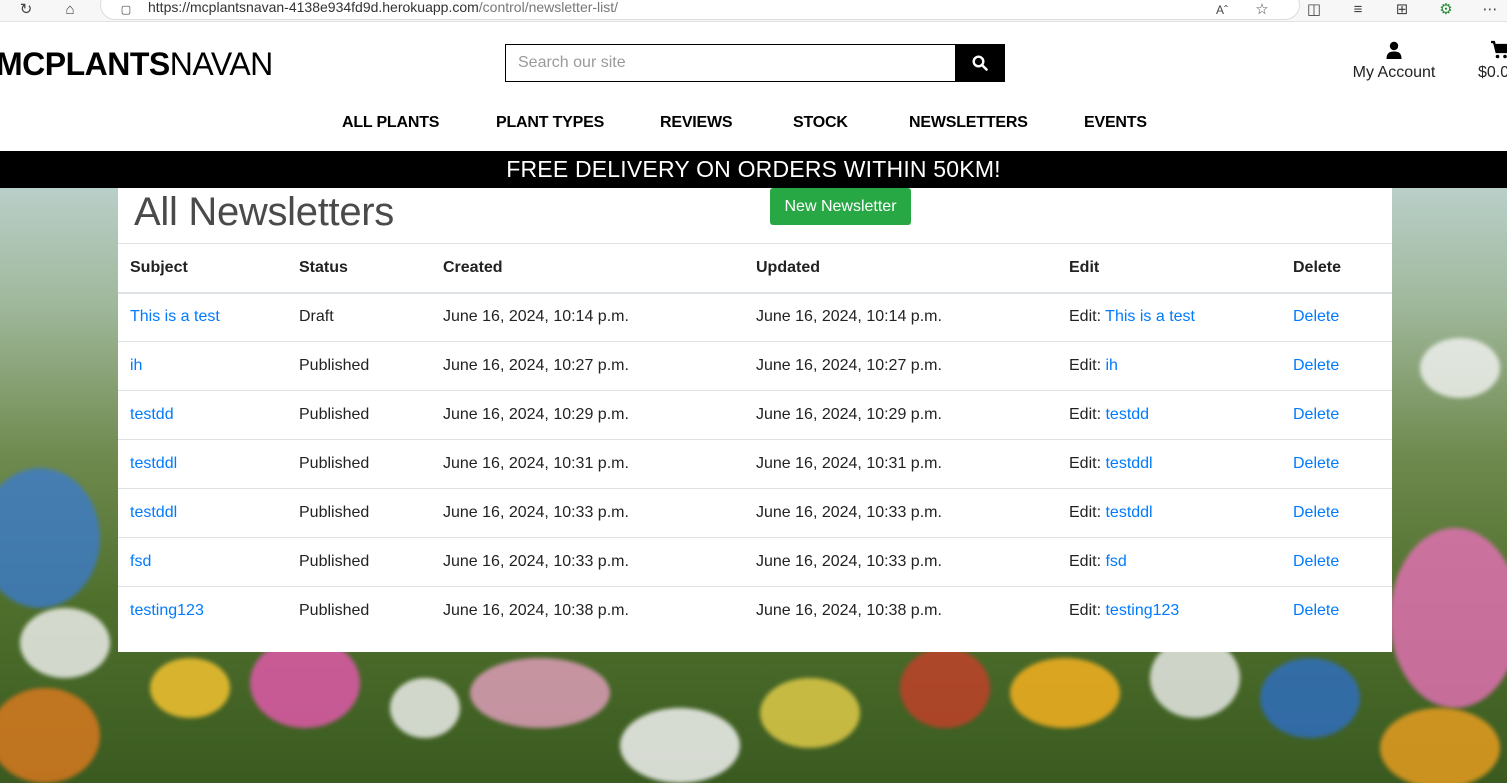 This screenshot has width=1507, height=783. Describe the element at coordinates (1222, 10) in the screenshot. I see `read-aloud-icon: Aˆ` at that location.